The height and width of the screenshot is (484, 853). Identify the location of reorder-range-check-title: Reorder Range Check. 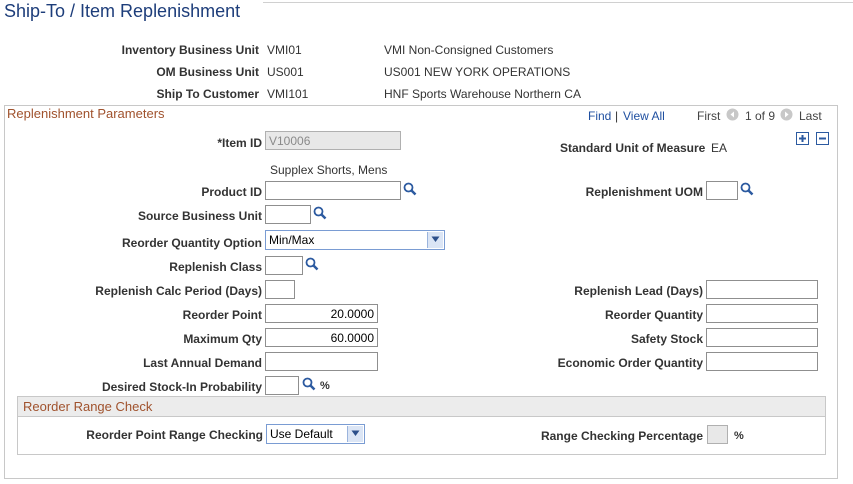
(88, 406).